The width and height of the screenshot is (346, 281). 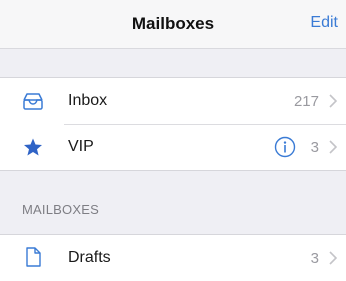 What do you see at coordinates (314, 147) in the screenshot?
I see `unread-count: 3` at bounding box center [314, 147].